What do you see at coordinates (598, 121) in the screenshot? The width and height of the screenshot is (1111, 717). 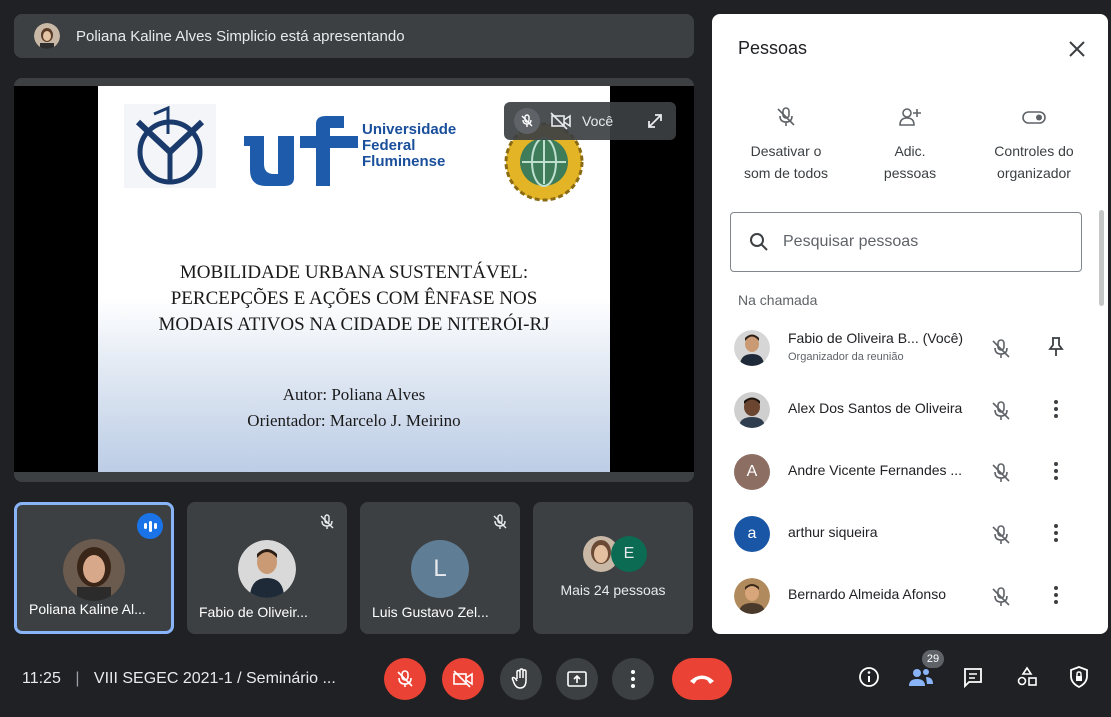 I see `self-view-label: Você` at bounding box center [598, 121].